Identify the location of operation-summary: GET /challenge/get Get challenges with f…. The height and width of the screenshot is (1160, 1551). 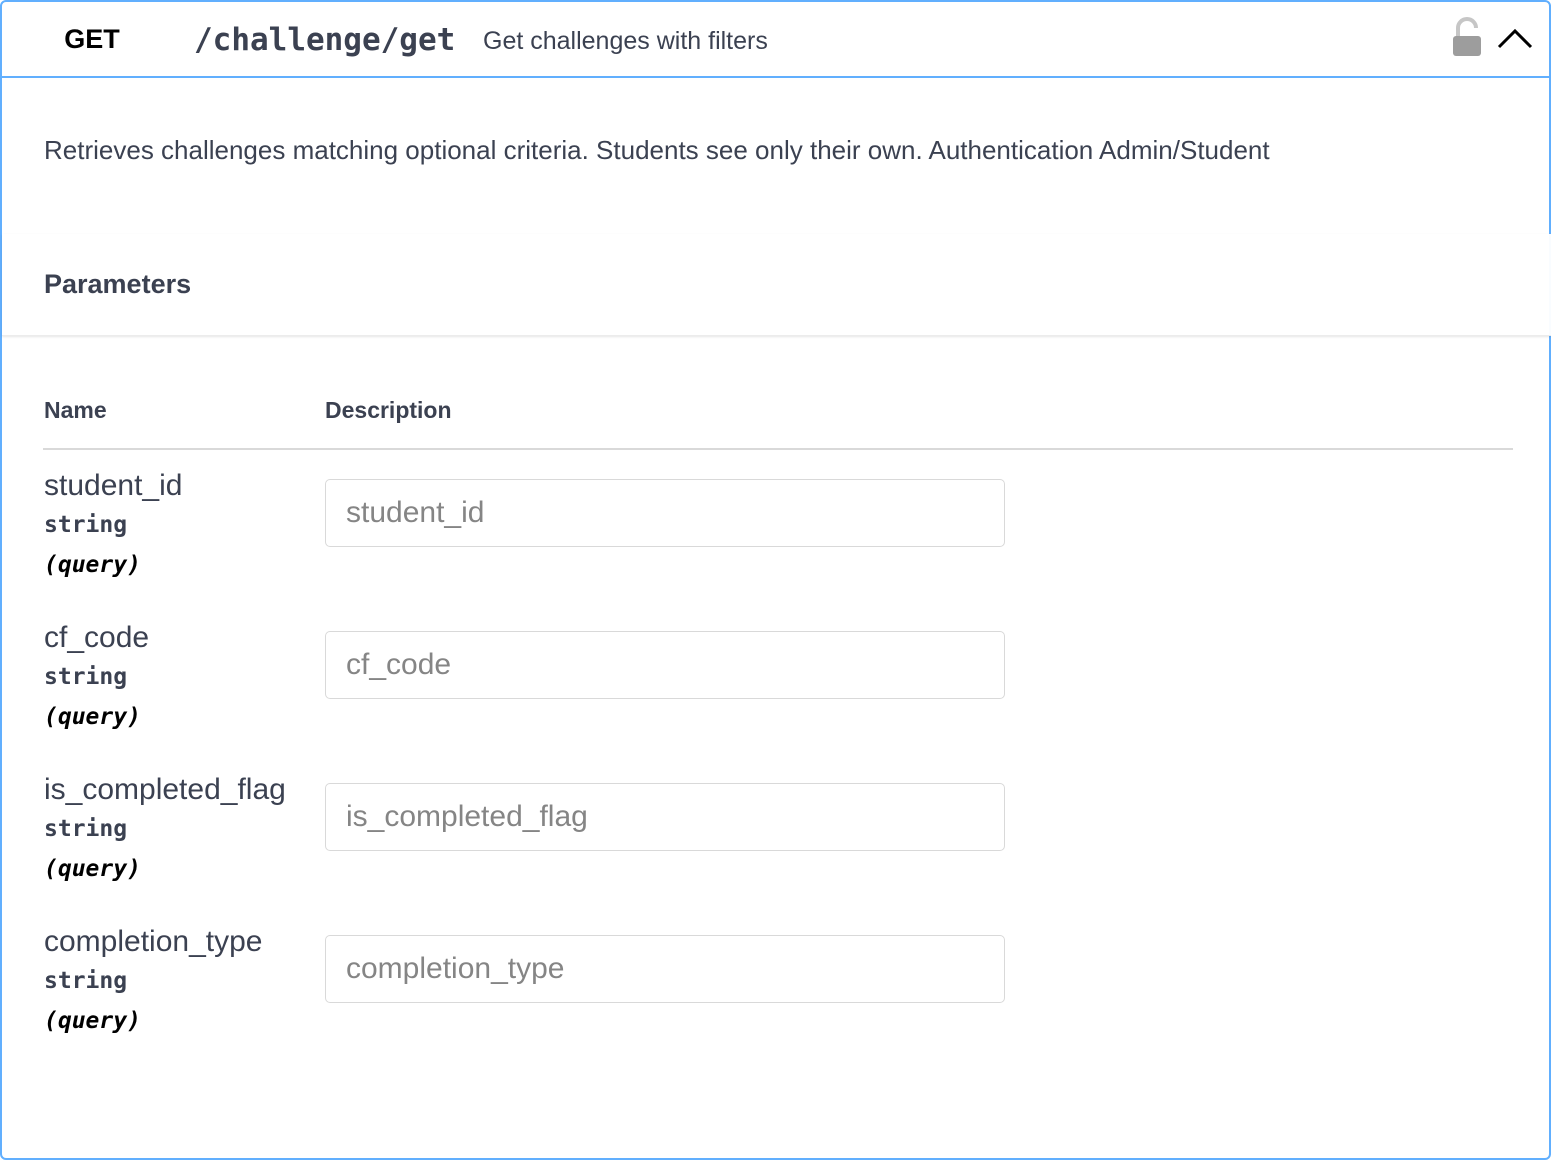
(775, 40).